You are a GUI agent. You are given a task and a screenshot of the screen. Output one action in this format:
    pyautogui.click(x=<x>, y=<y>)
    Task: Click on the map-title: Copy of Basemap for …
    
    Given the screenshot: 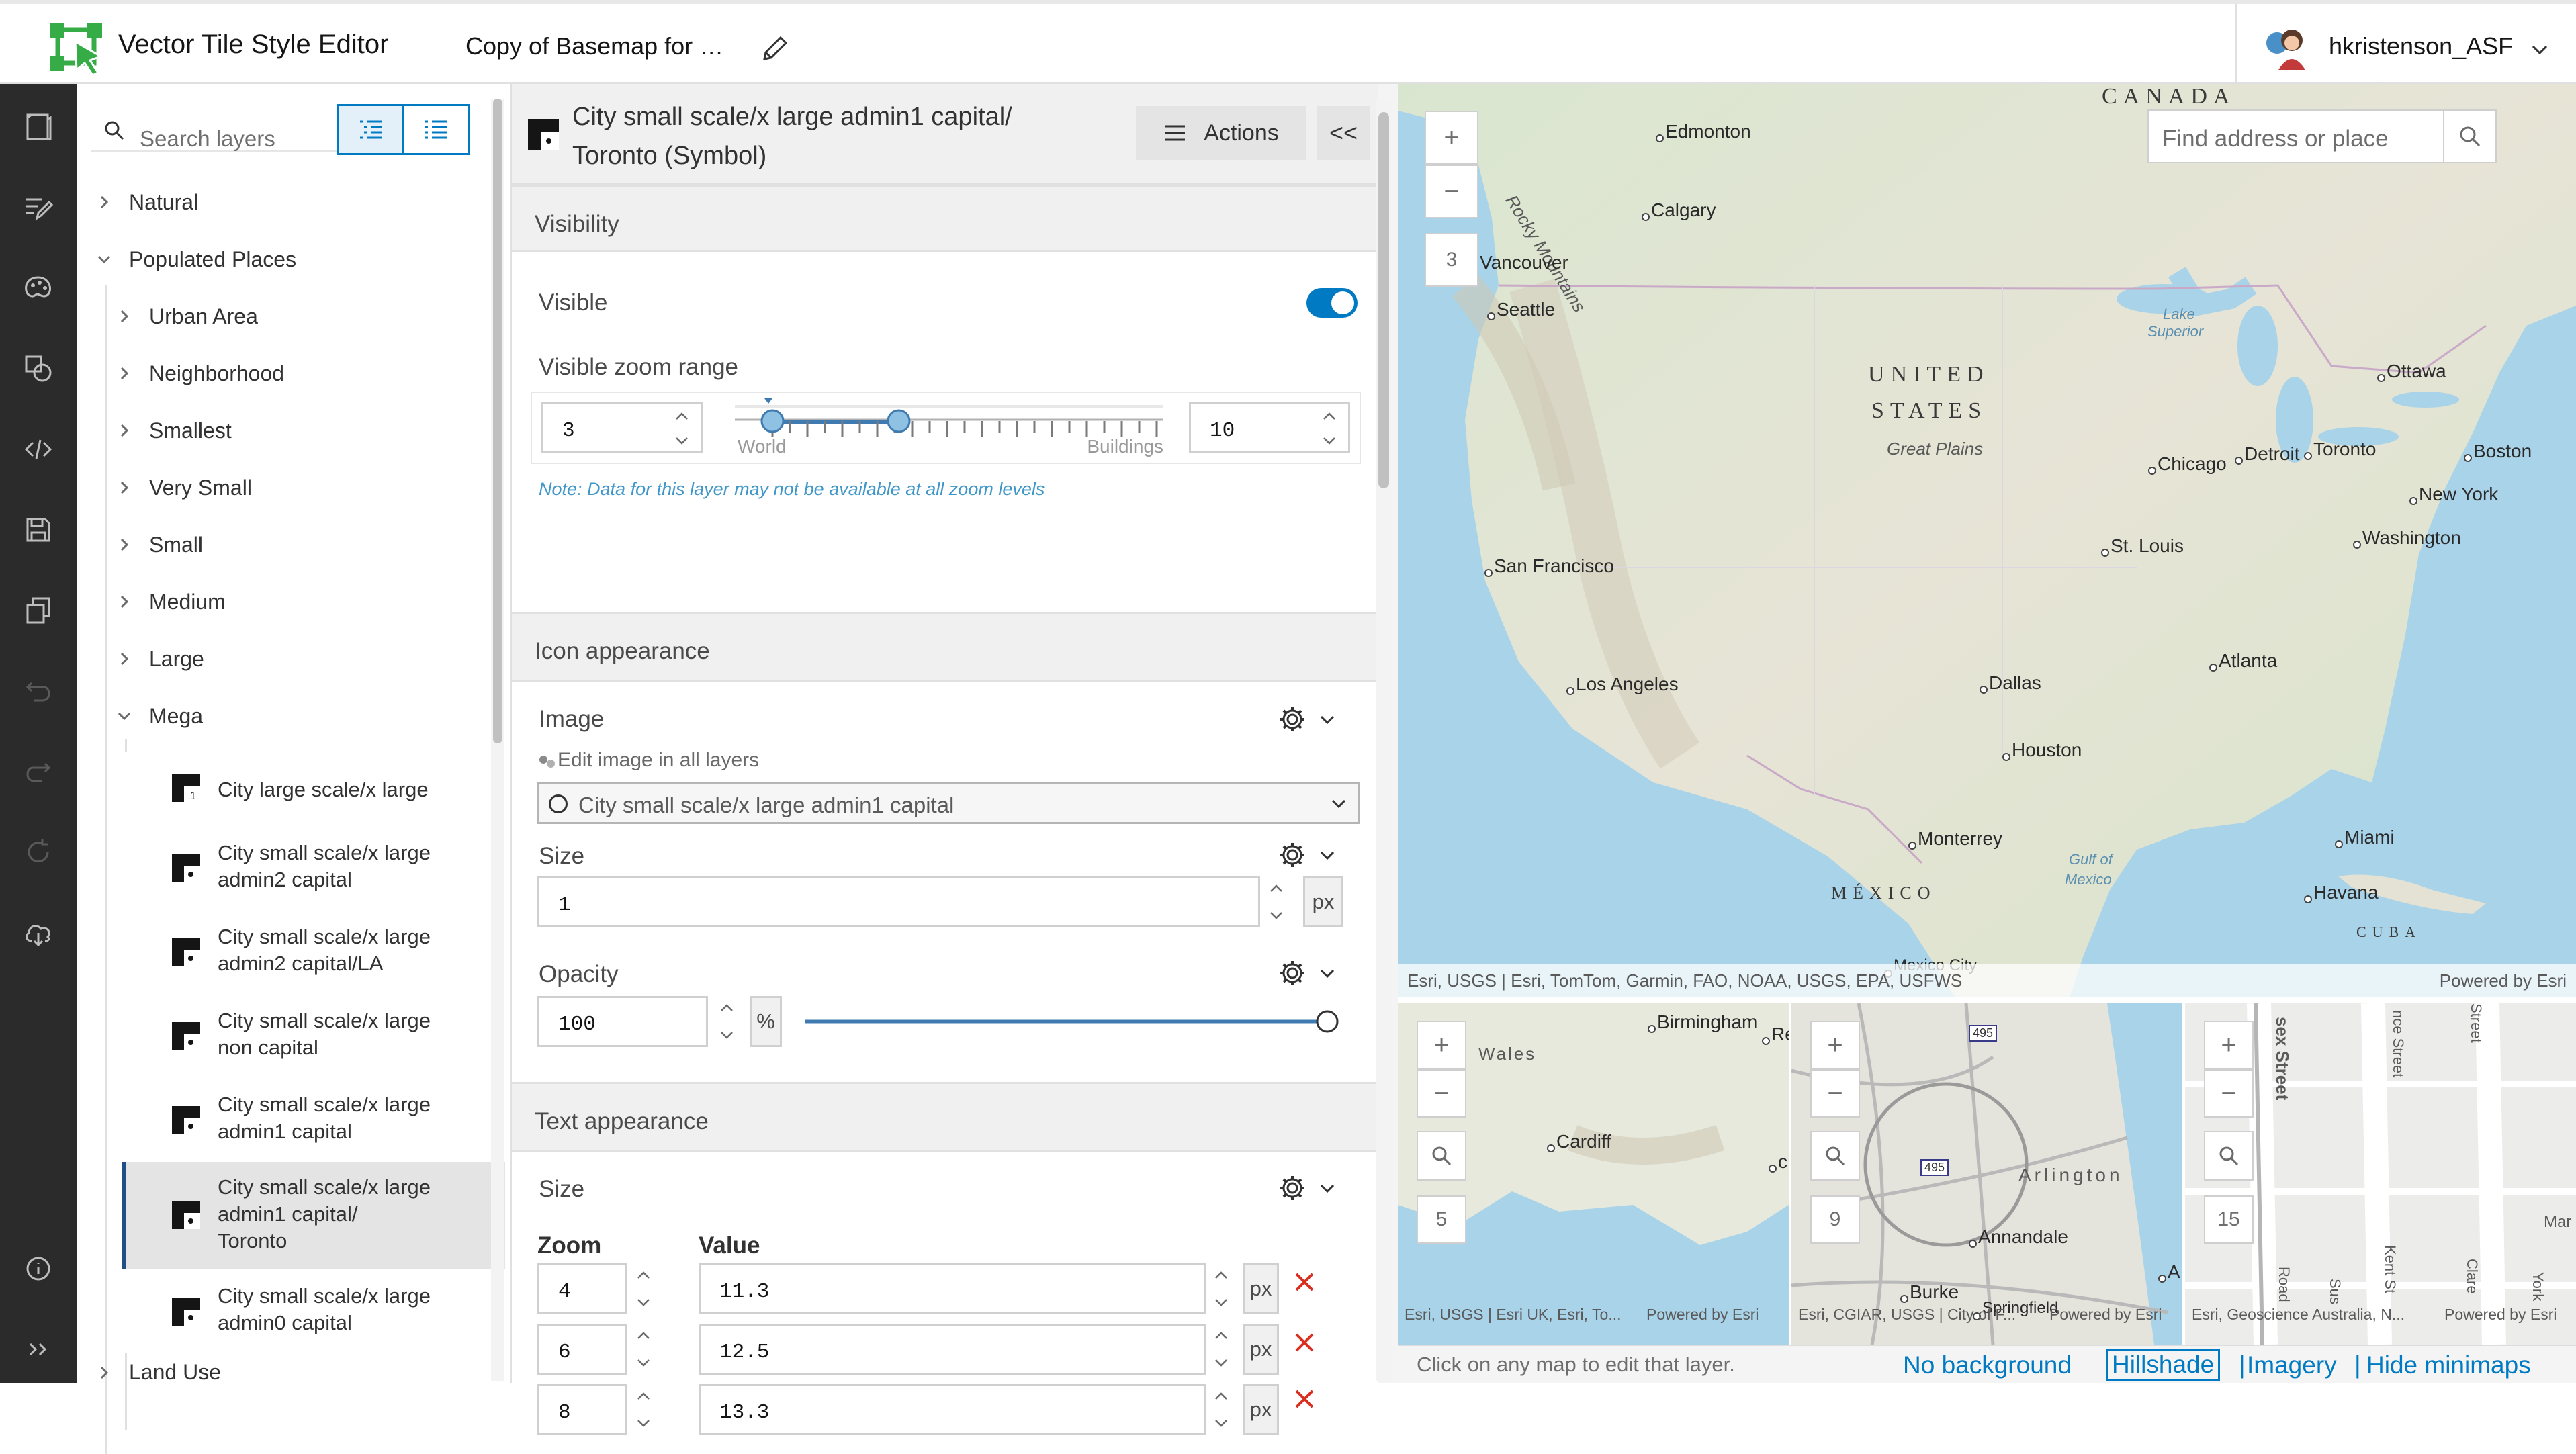 What is the action you would take?
    pyautogui.click(x=594, y=46)
    